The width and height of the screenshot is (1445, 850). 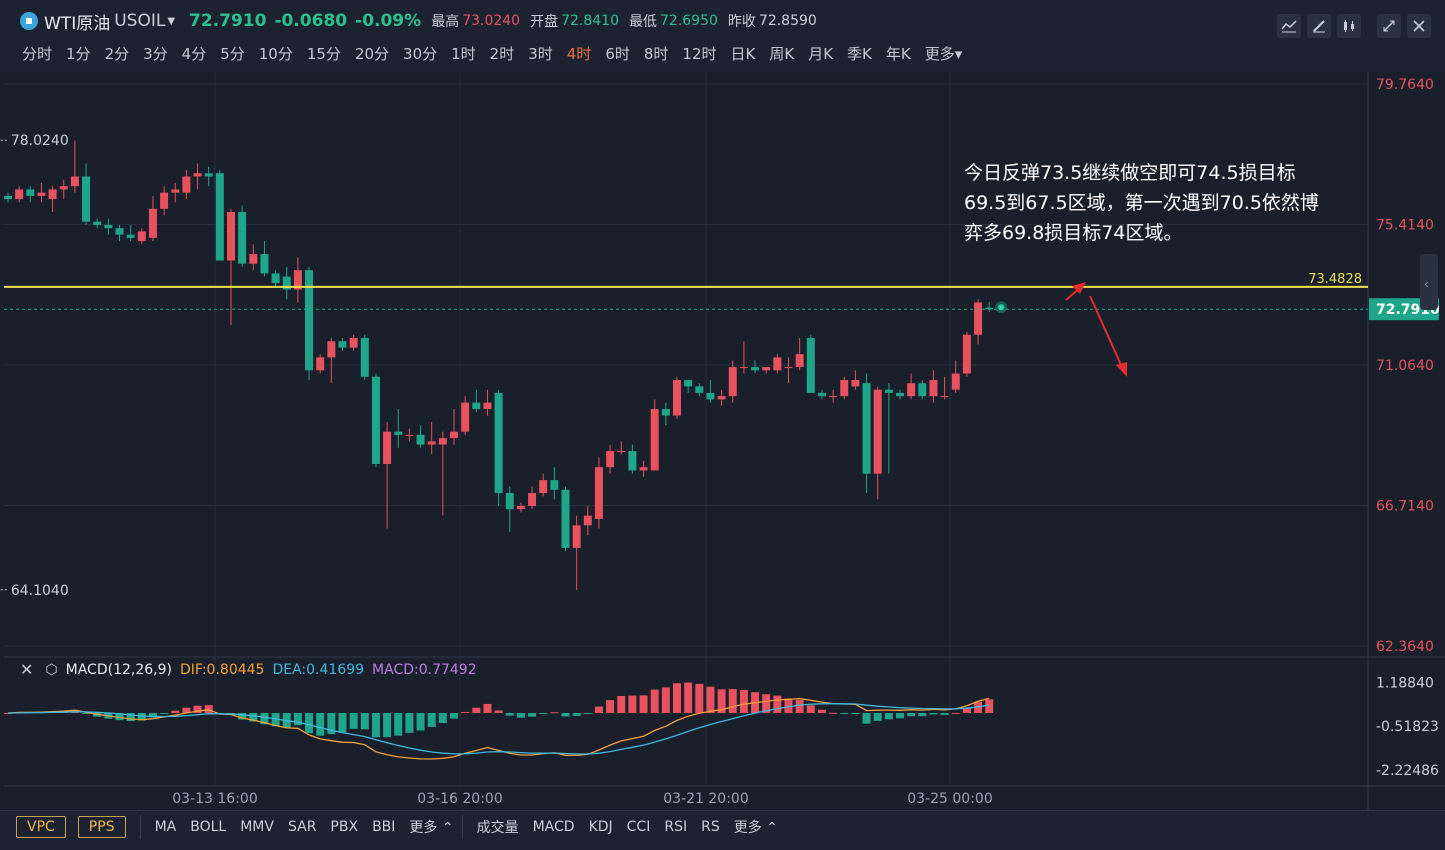 What do you see at coordinates (787, 21) in the screenshot?
I see `prev-close-value: 72.8590` at bounding box center [787, 21].